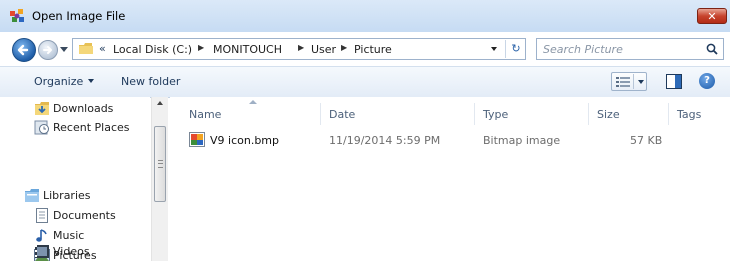  I want to click on close-icon: ✕, so click(712, 16).